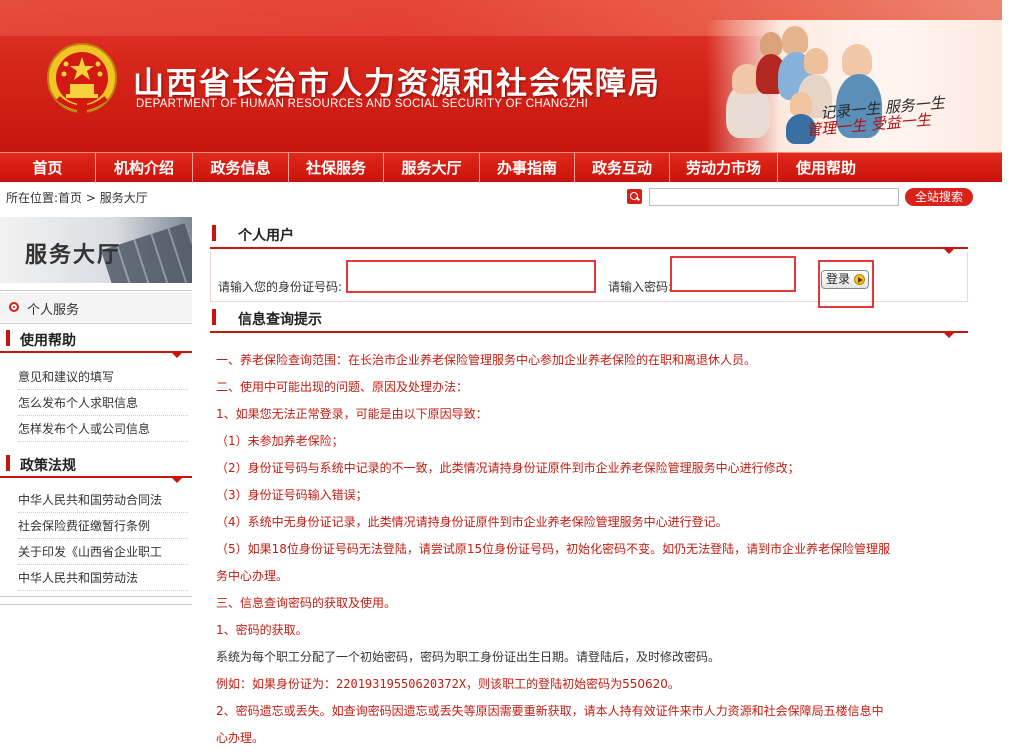  I want to click on service-hall-title: 服务大厅, so click(73, 255).